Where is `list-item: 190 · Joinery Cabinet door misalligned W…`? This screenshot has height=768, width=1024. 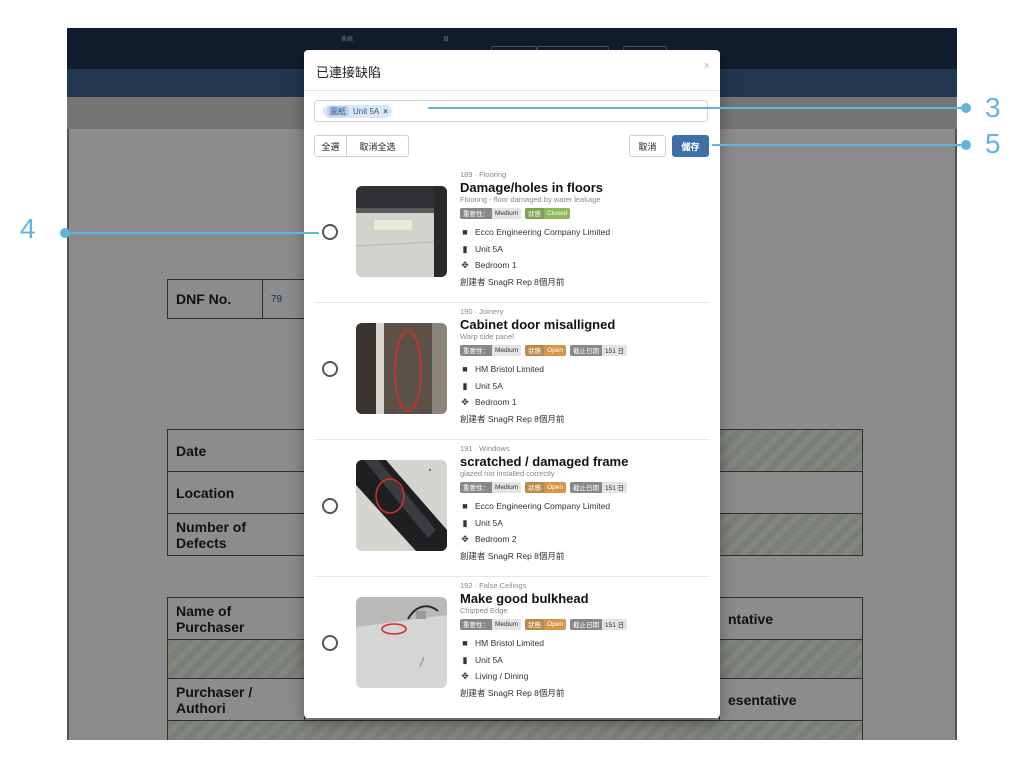
list-item: 190 · Joinery Cabinet door misalligned W… is located at coordinates (512, 371).